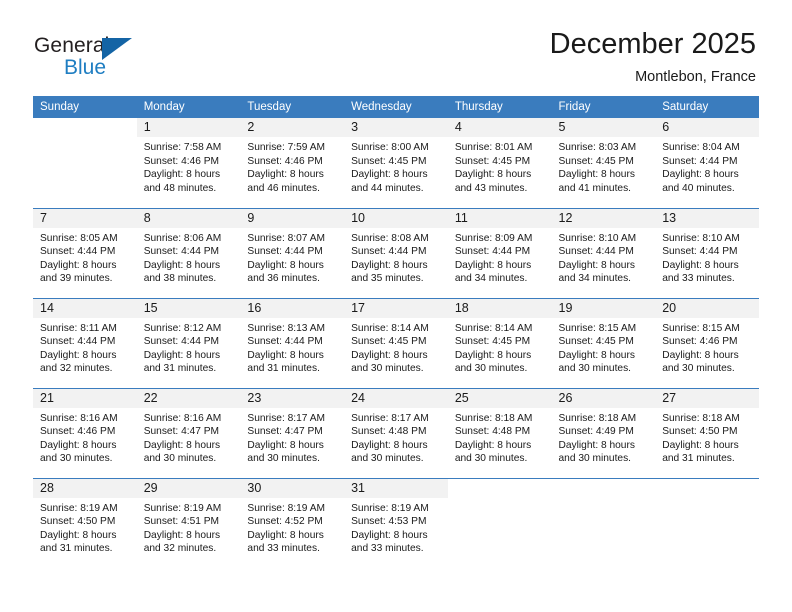 The height and width of the screenshot is (612, 792). Describe the element at coordinates (396, 127) in the screenshot. I see `day-number: 3` at that location.